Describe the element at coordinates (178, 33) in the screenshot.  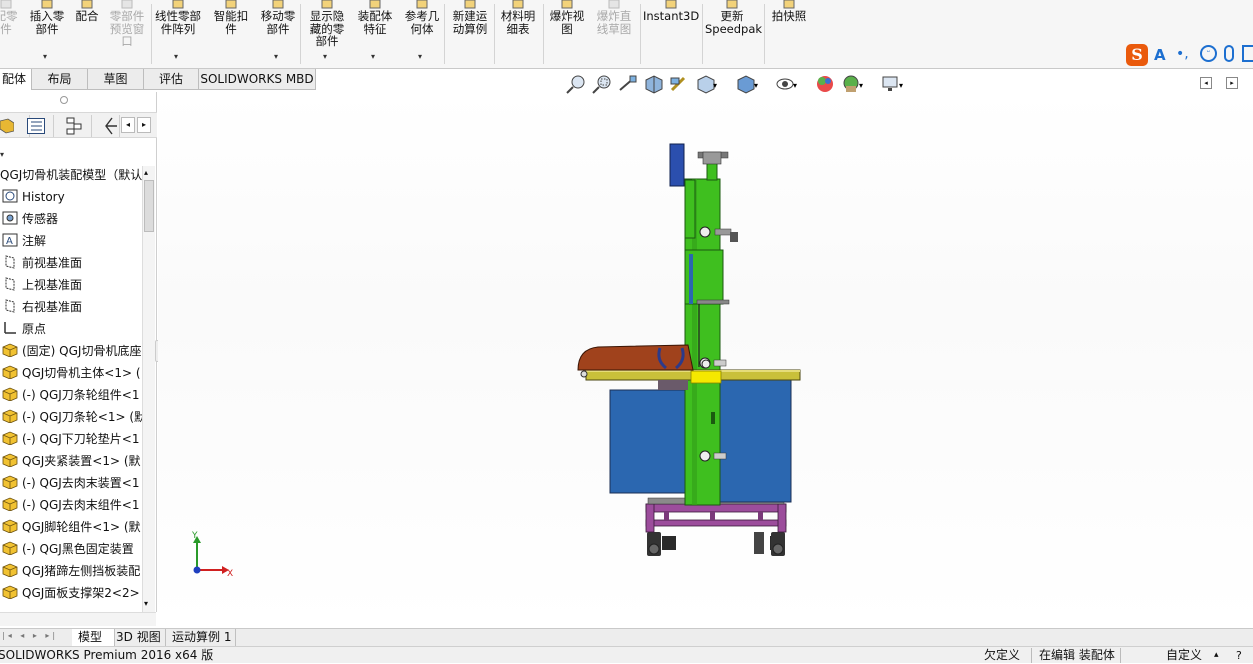
I see `ribbon-button-pattern: 线性零部 件阵列 ▾` at that location.